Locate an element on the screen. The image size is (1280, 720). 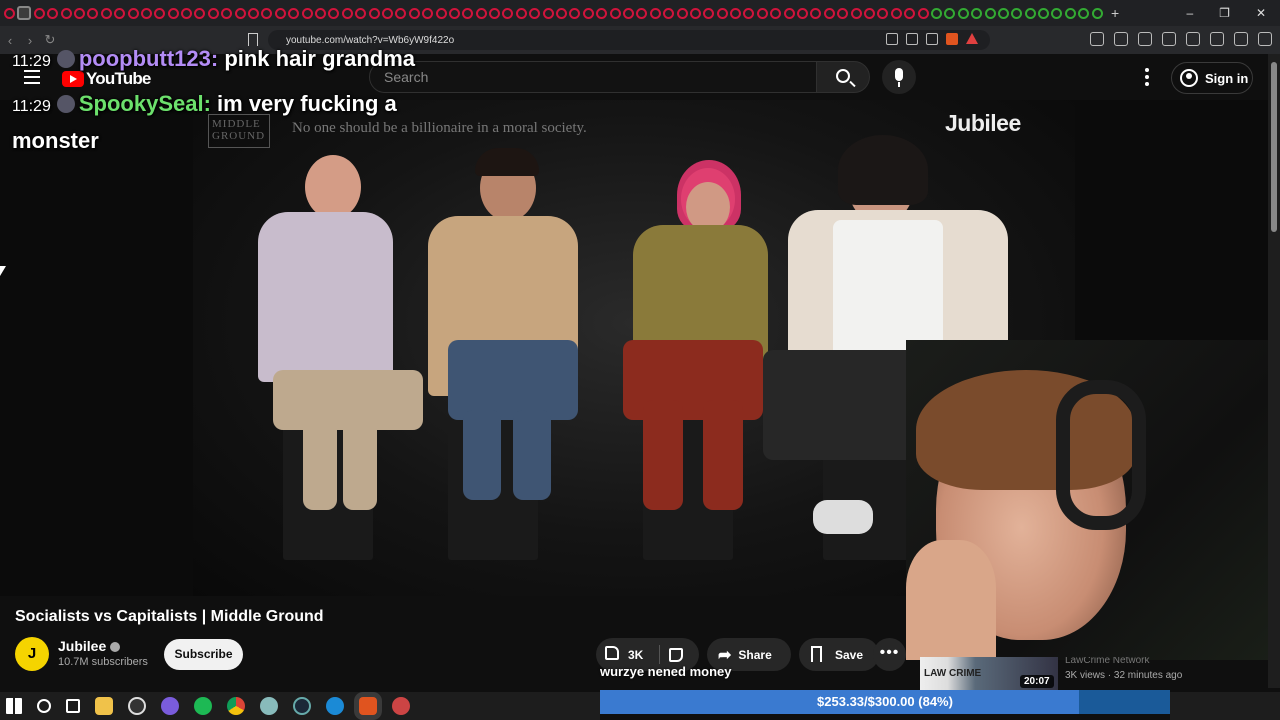
obs-icon is located at coordinates (137, 706).